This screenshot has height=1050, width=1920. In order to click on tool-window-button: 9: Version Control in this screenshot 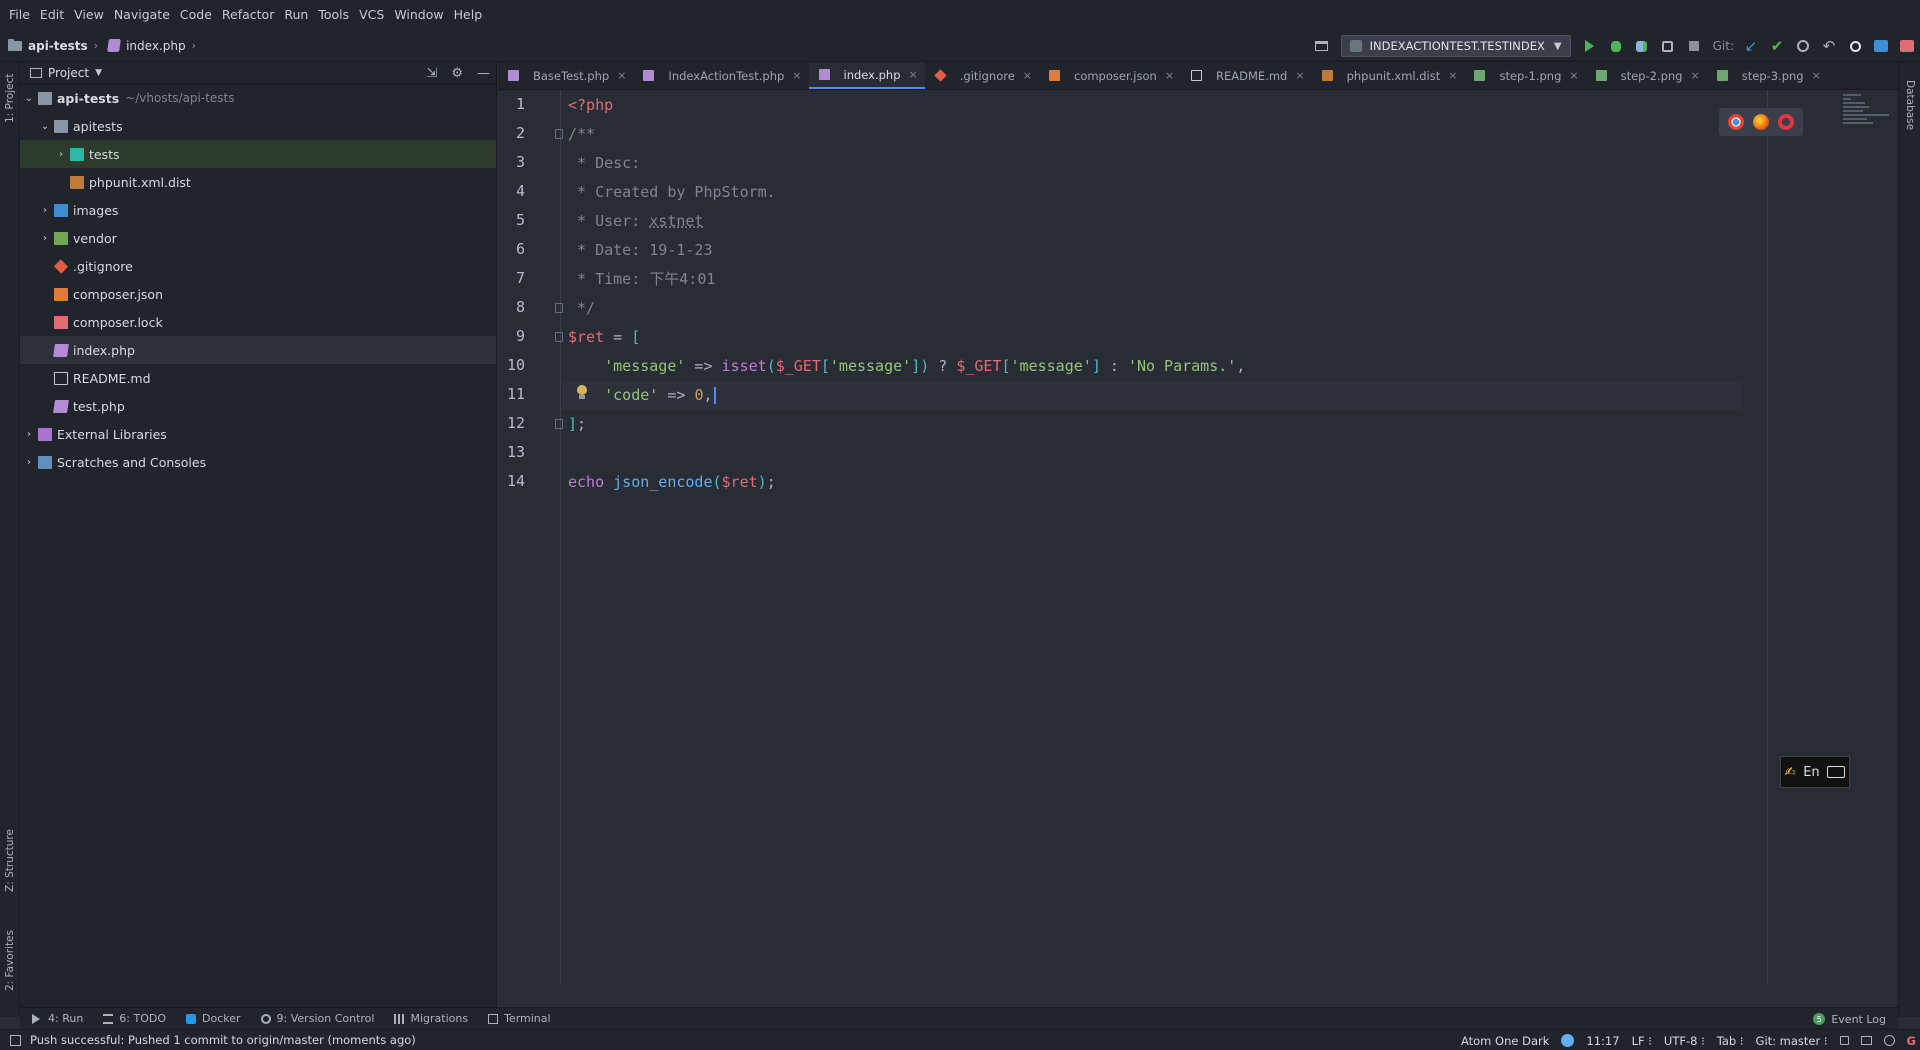, I will do `click(317, 1018)`.